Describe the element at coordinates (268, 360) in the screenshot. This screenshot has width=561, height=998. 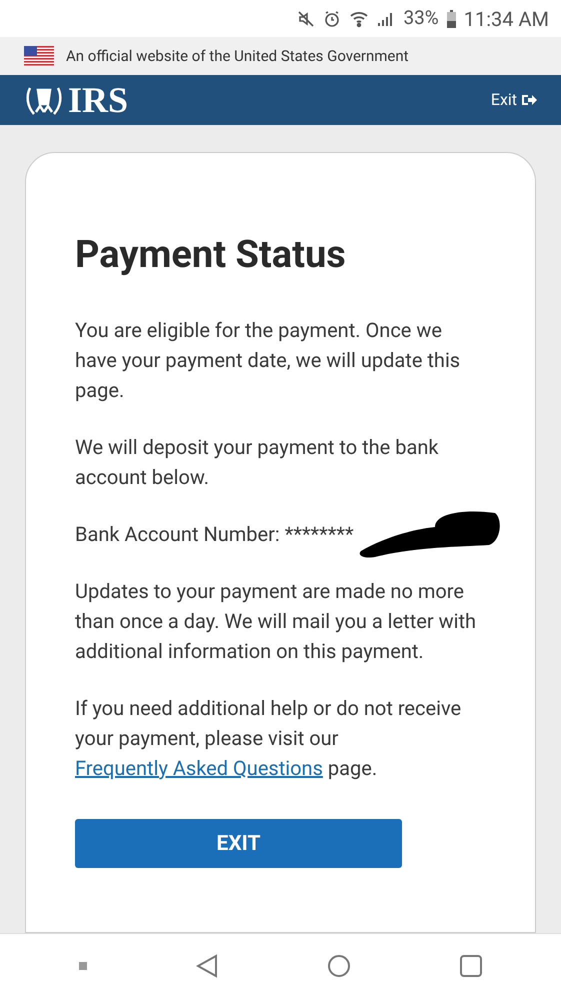
I see `paragraph: You are eligible for the payment. Once we have your payment date, we will update this page.` at that location.